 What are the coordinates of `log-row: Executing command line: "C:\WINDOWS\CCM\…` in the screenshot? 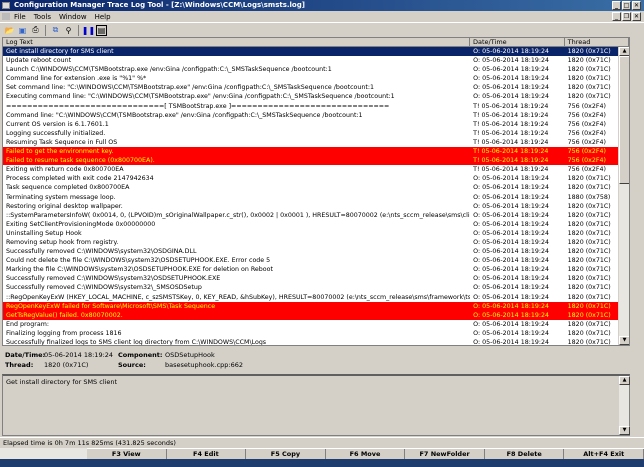 It's located at (316, 96).